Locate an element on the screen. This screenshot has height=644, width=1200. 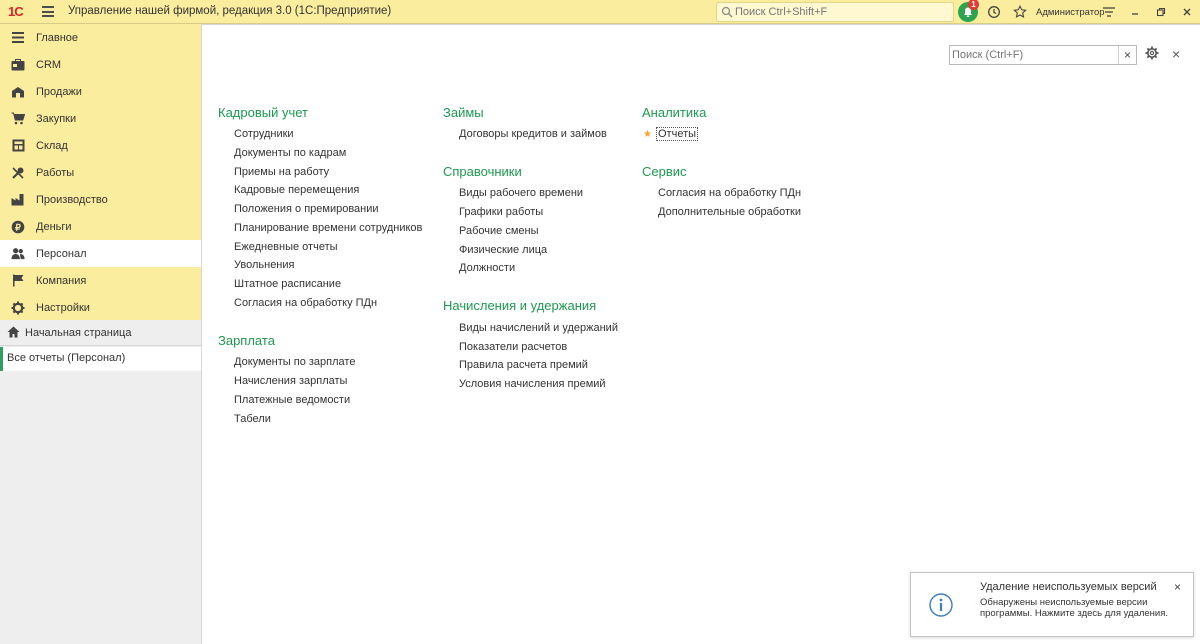
sidebar-item-main: Главное is located at coordinates (100, 37).